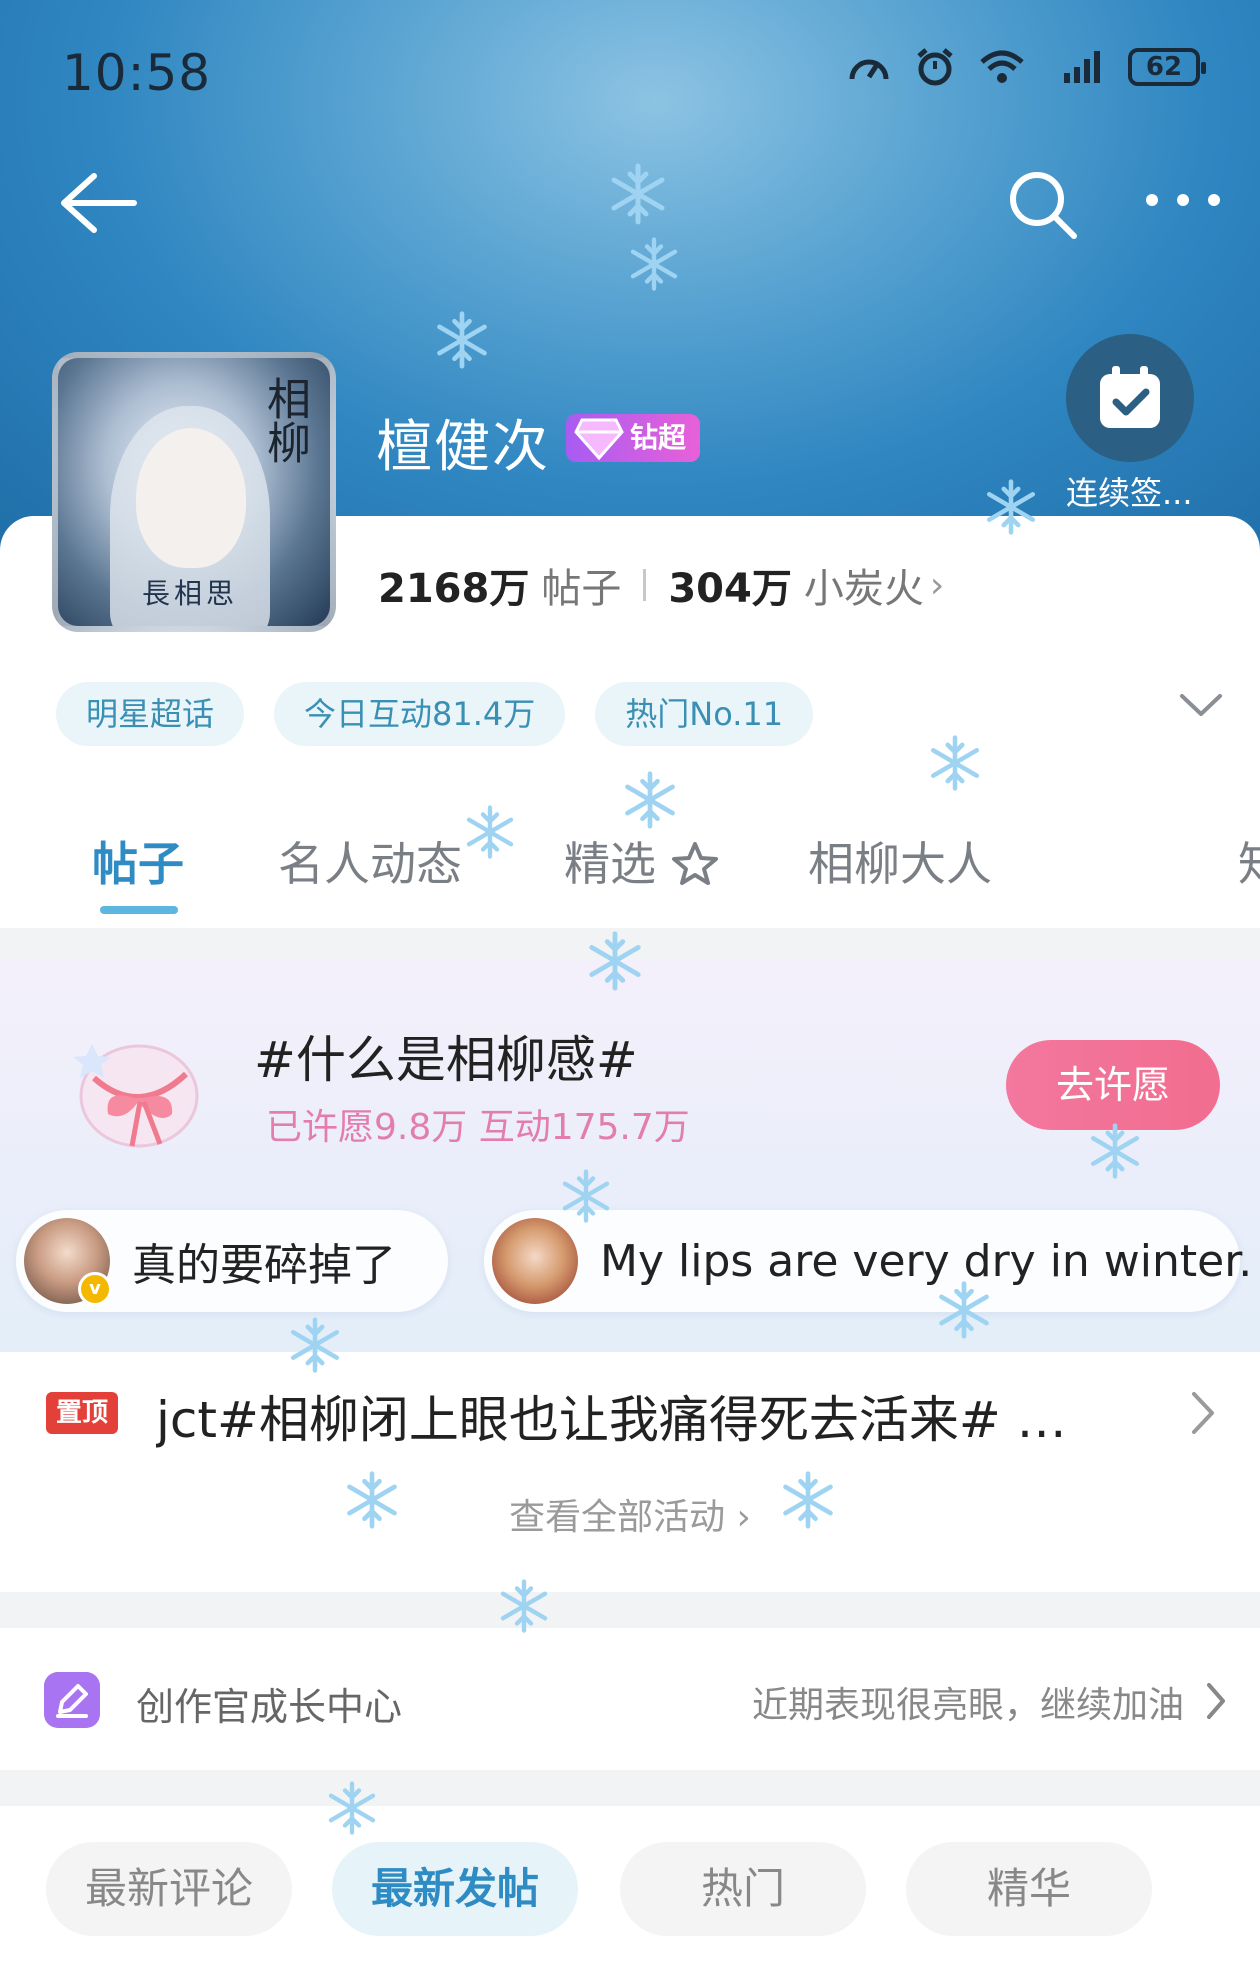 Image resolution: width=1260 pixels, height=1987 pixels. Describe the element at coordinates (743, 1889) in the screenshot. I see `sort-hot: 热门` at that location.